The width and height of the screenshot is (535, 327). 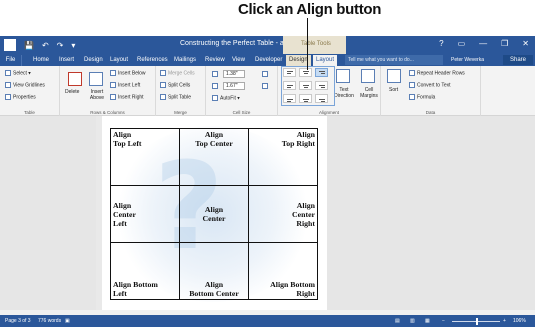 What do you see at coordinates (75, 79) in the screenshot?
I see `delete-icon` at bounding box center [75, 79].